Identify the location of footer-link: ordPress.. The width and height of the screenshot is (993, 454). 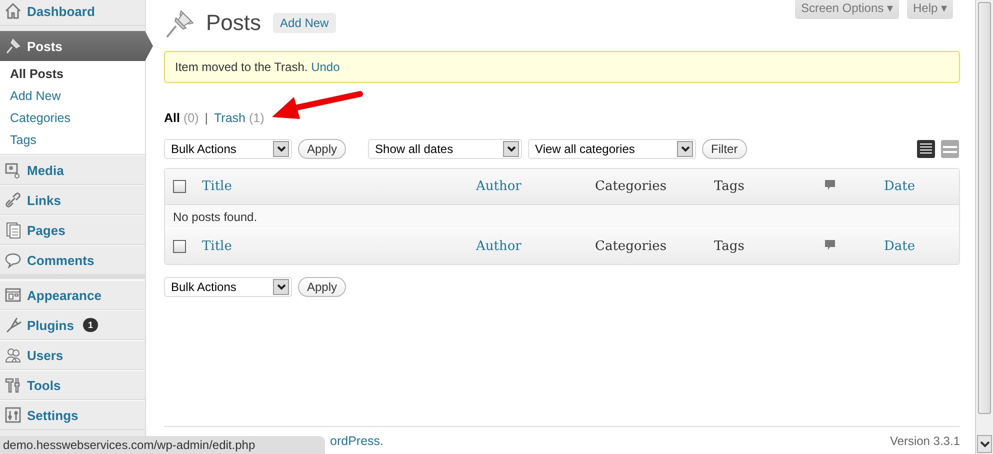
(357, 441).